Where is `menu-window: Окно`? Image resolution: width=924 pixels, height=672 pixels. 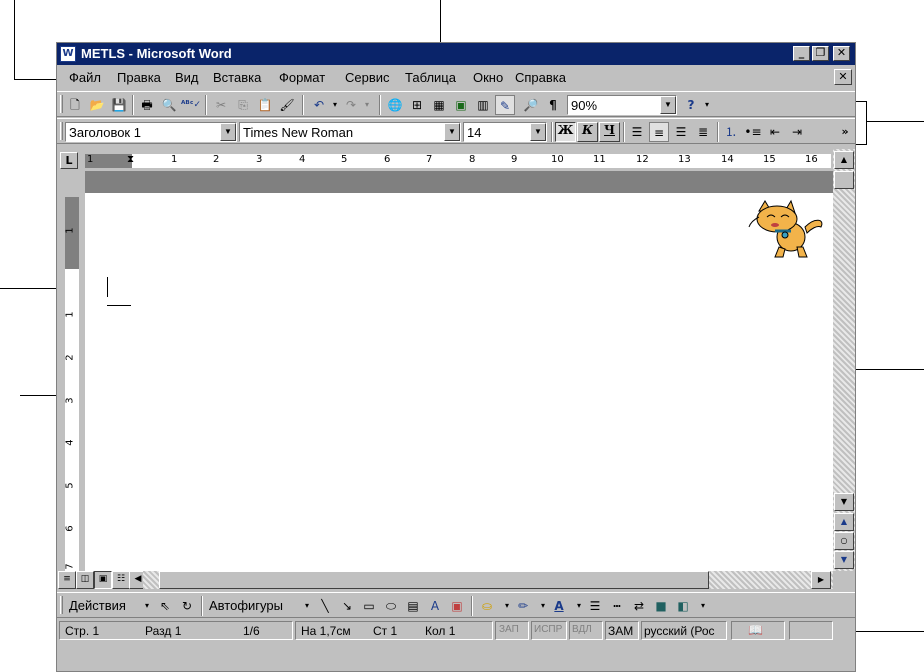 menu-window: Окно is located at coordinates (488, 77).